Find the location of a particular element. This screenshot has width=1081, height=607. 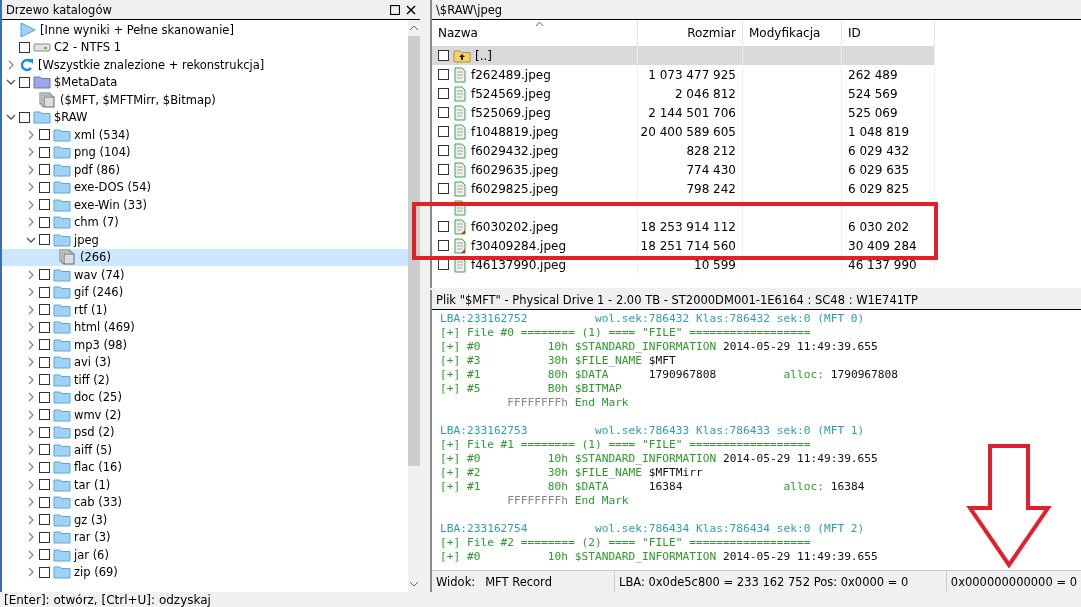

tree-item: cab (33) is located at coordinates (205, 502).